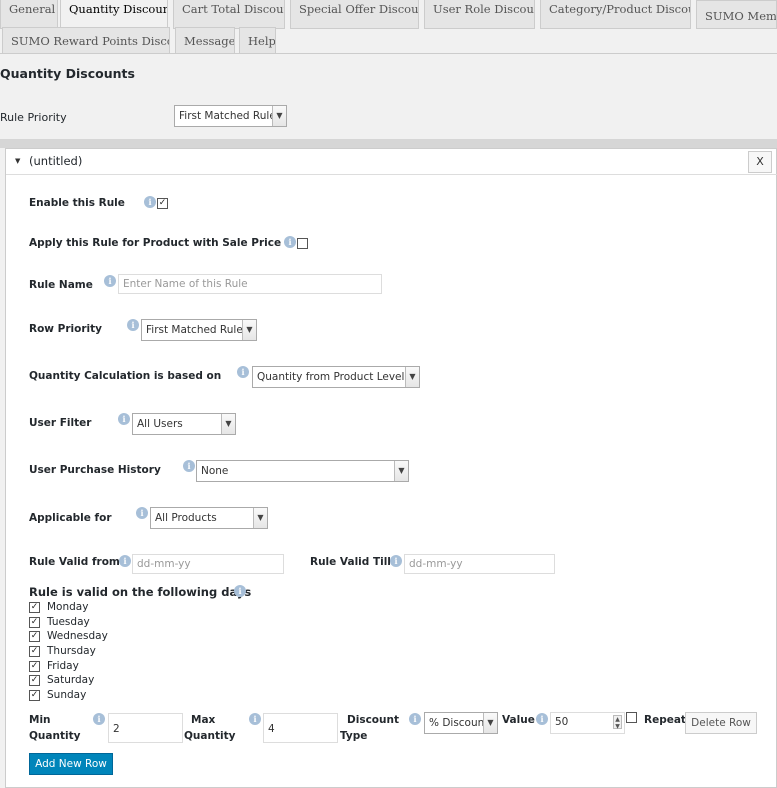 This screenshot has height=788, width=777. What do you see at coordinates (354, 736) in the screenshot?
I see `discount-type-label-line2: Type` at bounding box center [354, 736].